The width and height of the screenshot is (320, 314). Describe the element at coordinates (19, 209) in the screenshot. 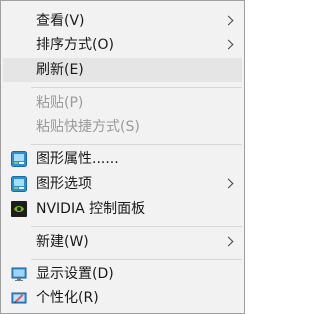

I see `nvidia-icon` at that location.